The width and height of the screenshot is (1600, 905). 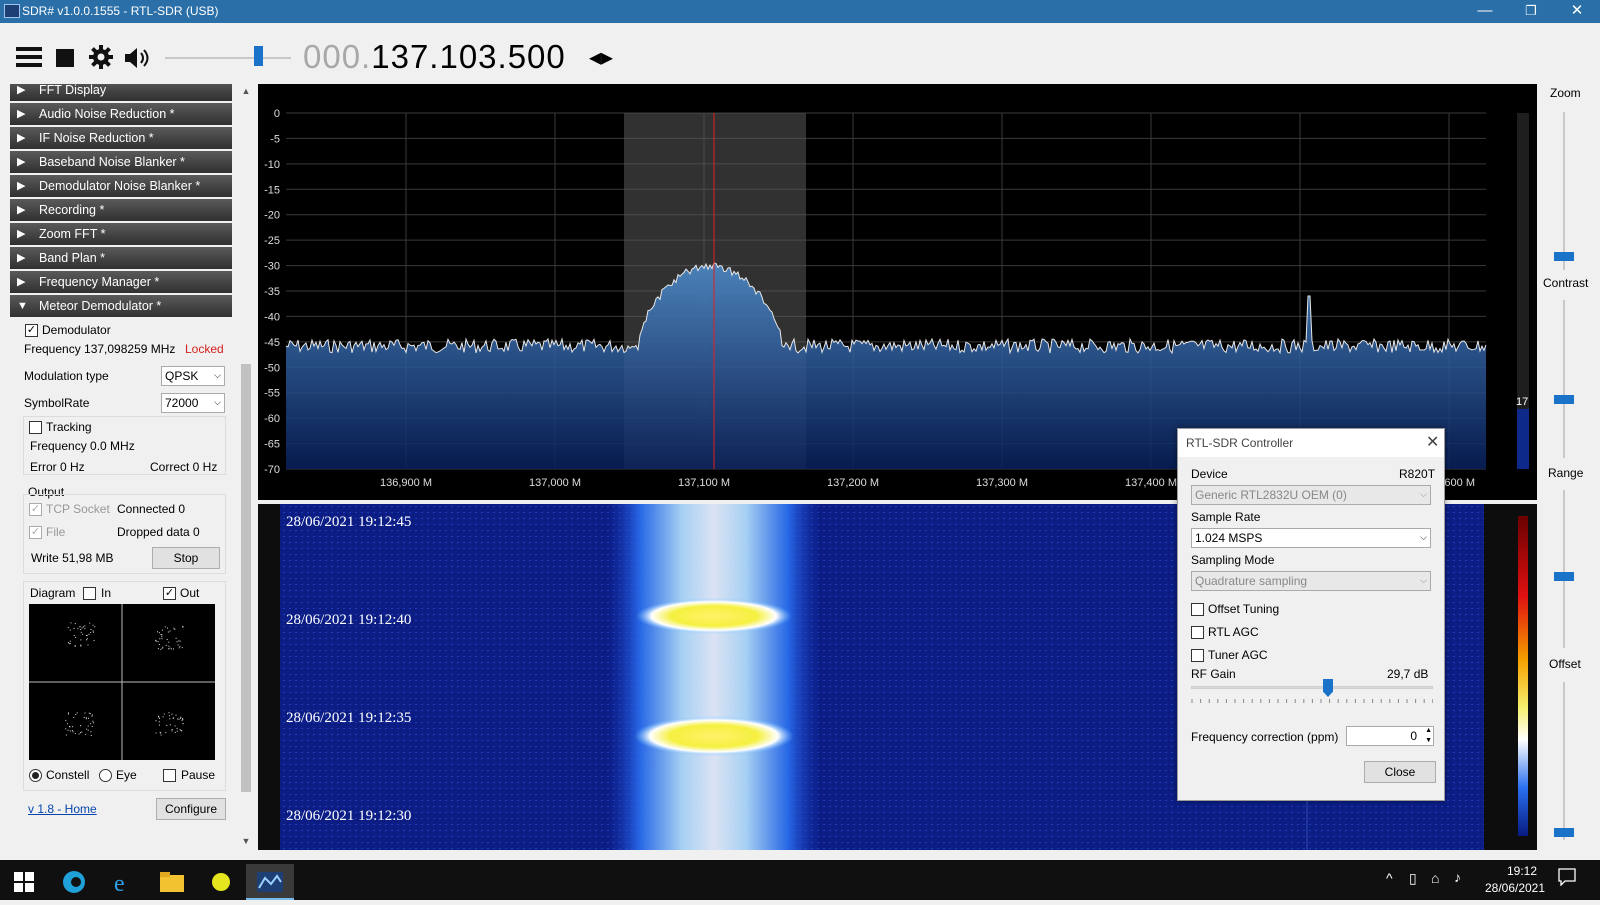 I want to click on minimize-button: —, so click(x=1485, y=11).